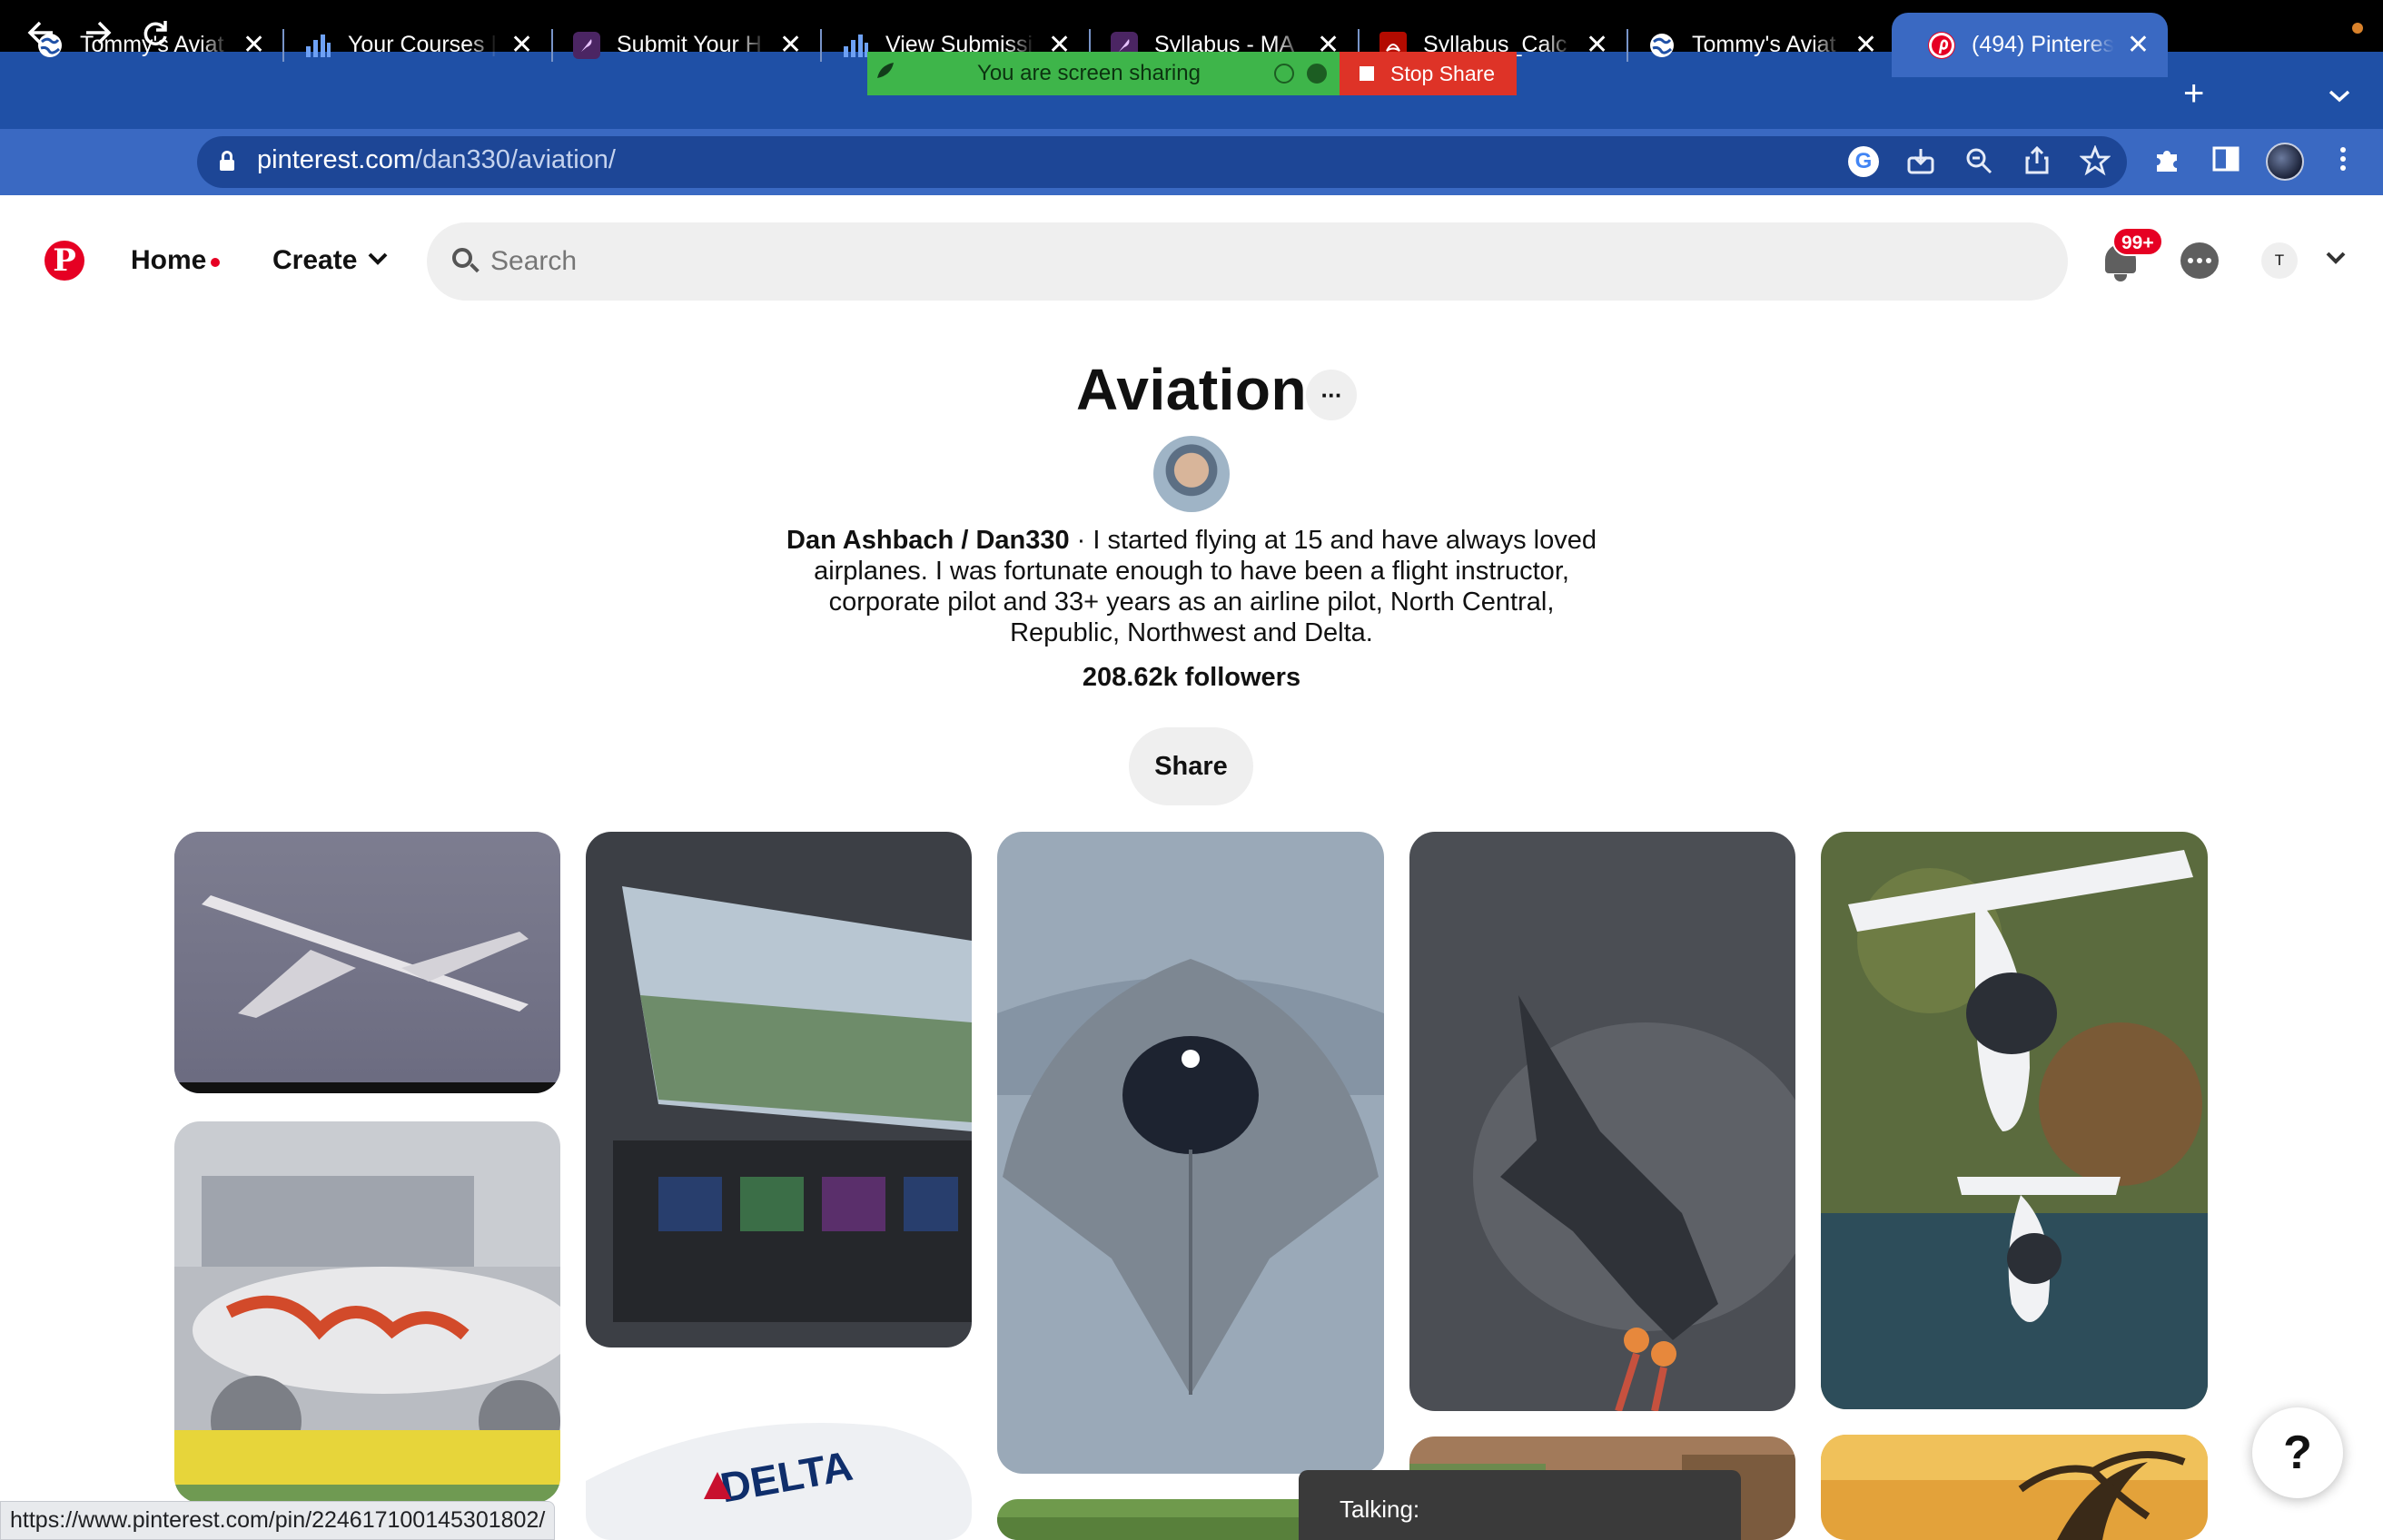 The image size is (2383, 1540). Describe the element at coordinates (155, 37) in the screenshot. I see `reload-button` at that location.